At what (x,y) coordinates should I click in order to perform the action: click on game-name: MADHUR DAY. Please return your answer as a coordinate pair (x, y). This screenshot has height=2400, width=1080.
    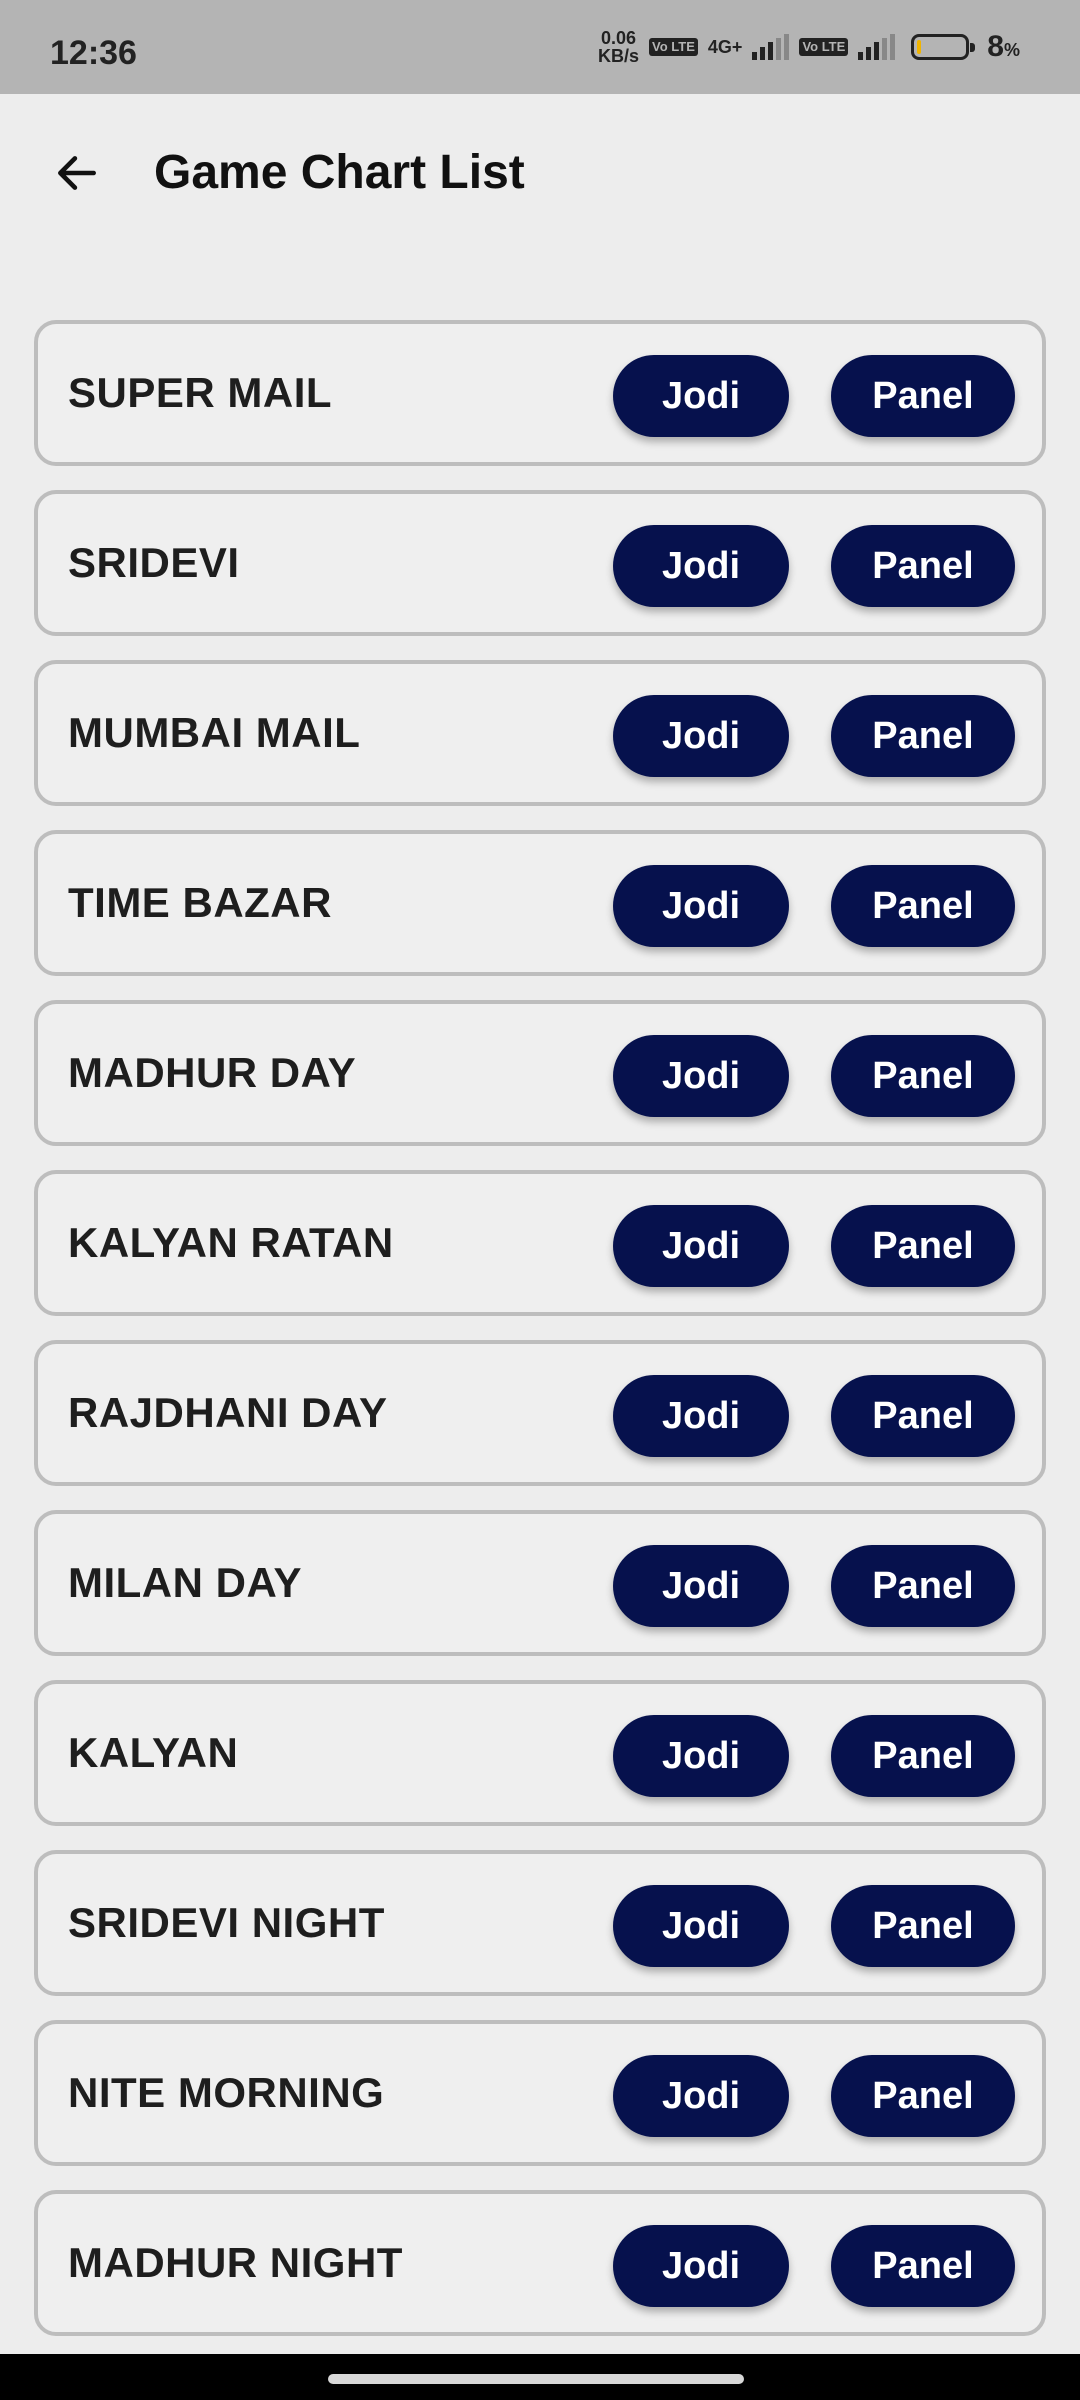
    Looking at the image, I should click on (212, 1072).